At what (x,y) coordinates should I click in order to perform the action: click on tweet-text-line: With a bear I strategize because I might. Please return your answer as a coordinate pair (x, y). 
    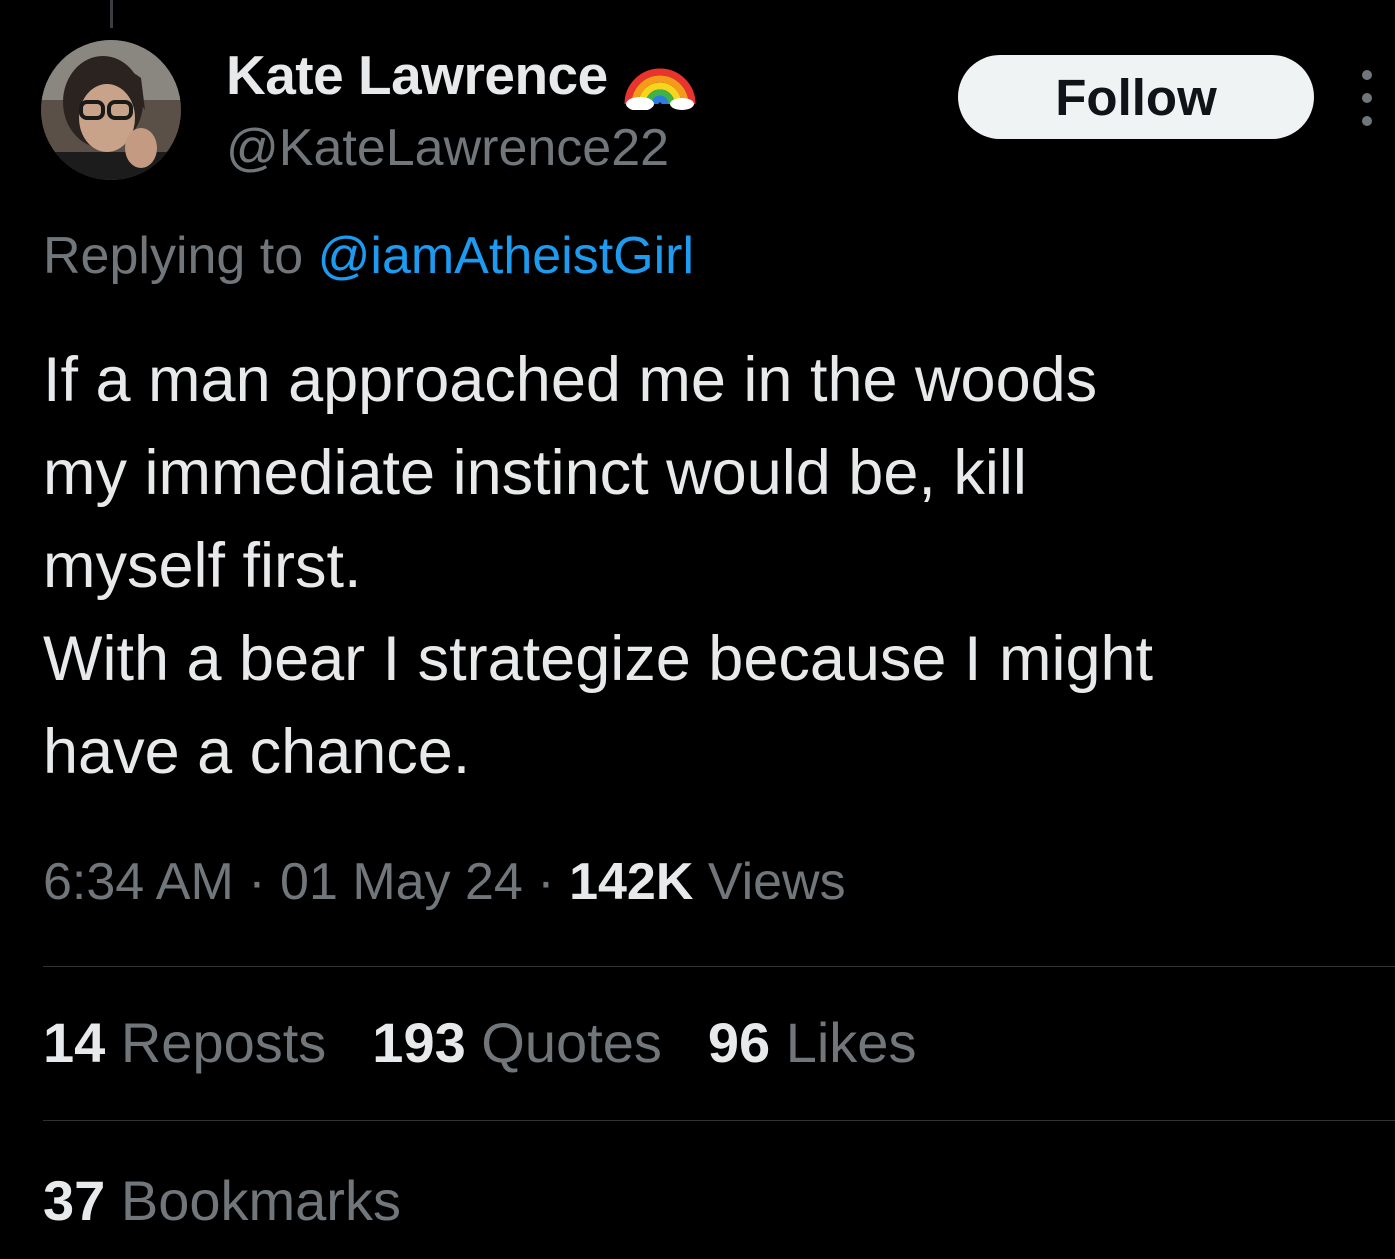
    Looking at the image, I should click on (598, 659).